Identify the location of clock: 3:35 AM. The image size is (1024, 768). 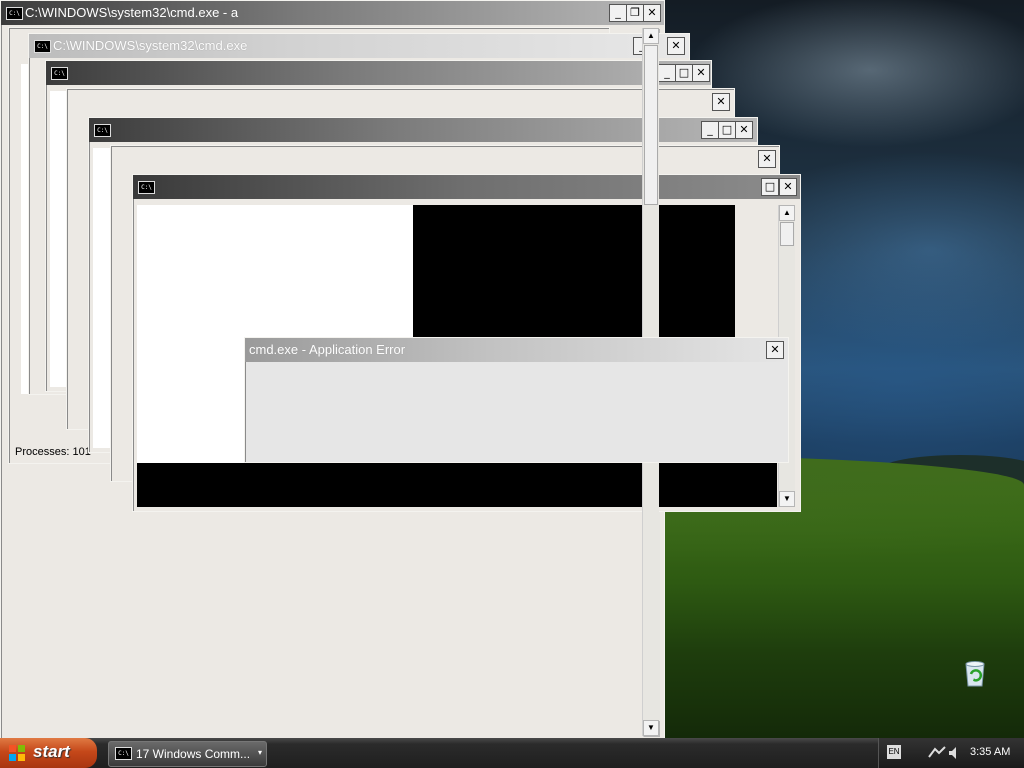
(990, 752).